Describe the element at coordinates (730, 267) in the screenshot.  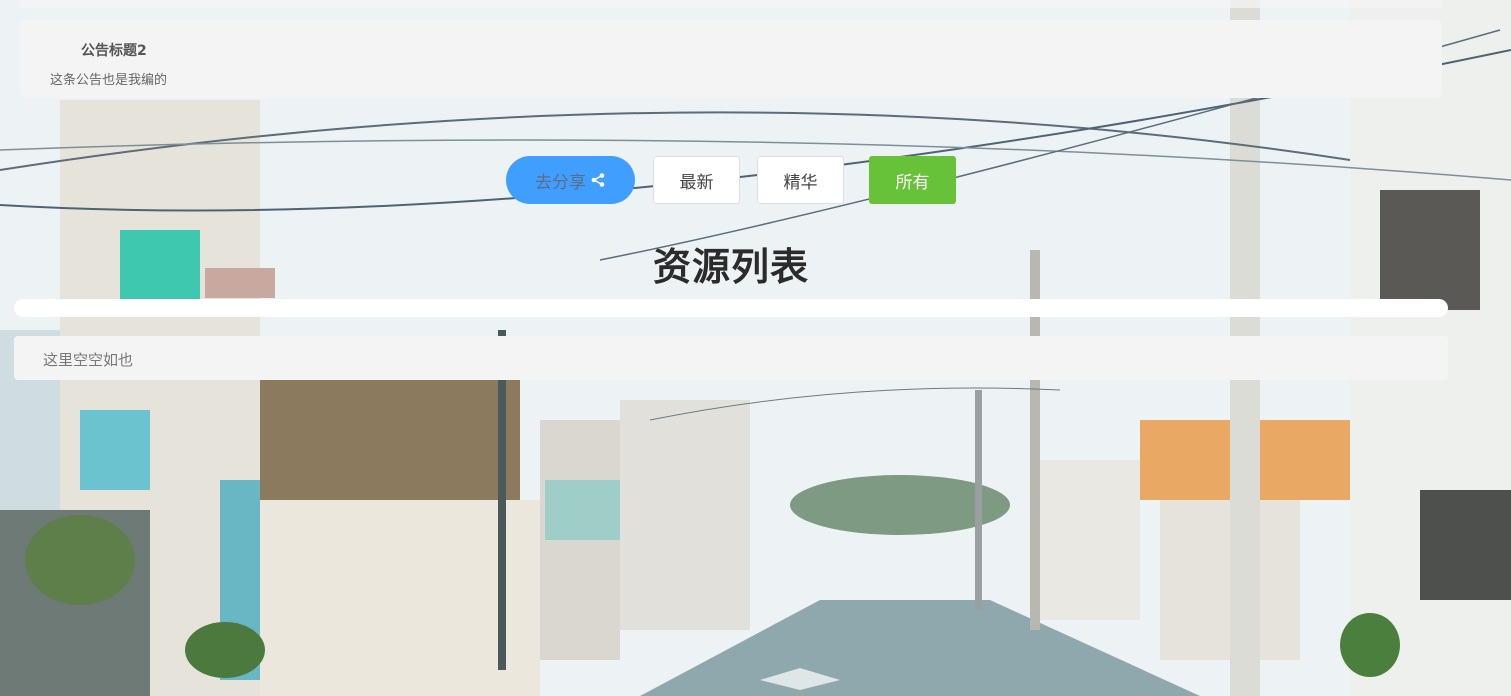
I see `resource-list-title: 资源列表` at that location.